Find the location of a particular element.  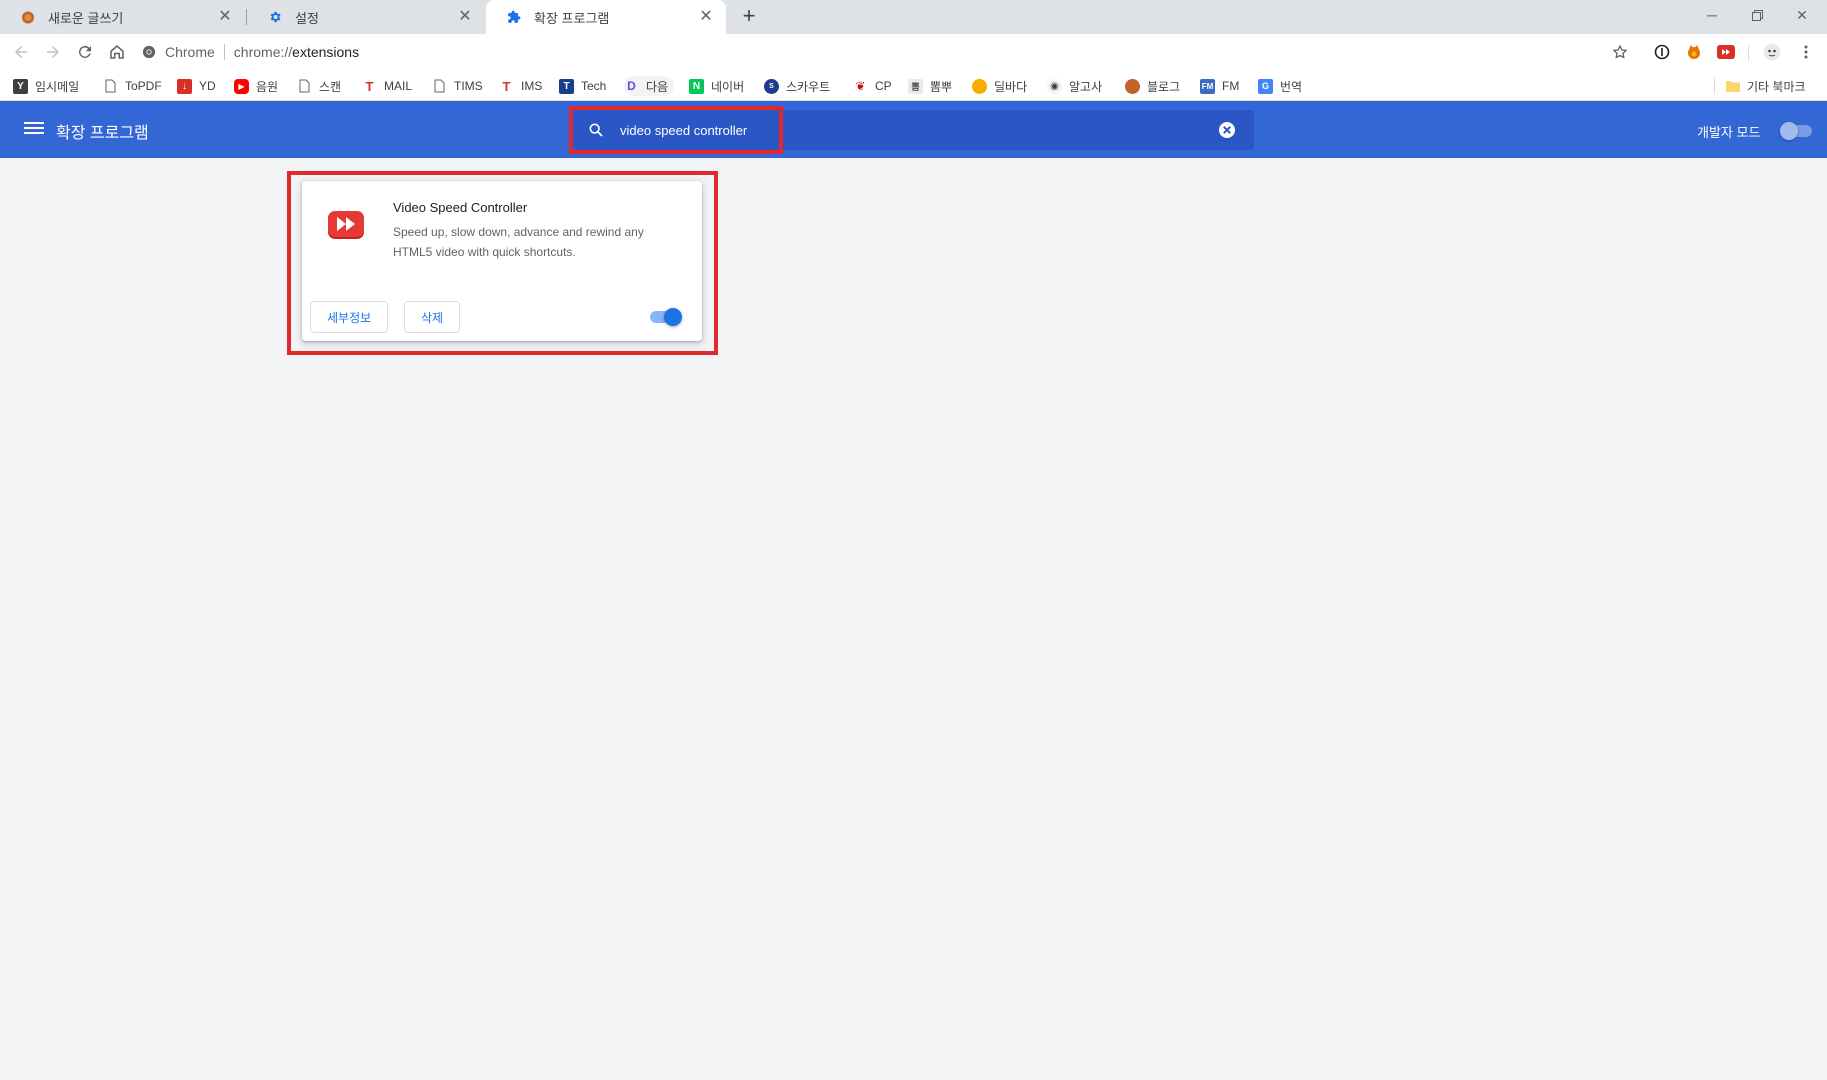

url-path: extensions is located at coordinates (326, 52).